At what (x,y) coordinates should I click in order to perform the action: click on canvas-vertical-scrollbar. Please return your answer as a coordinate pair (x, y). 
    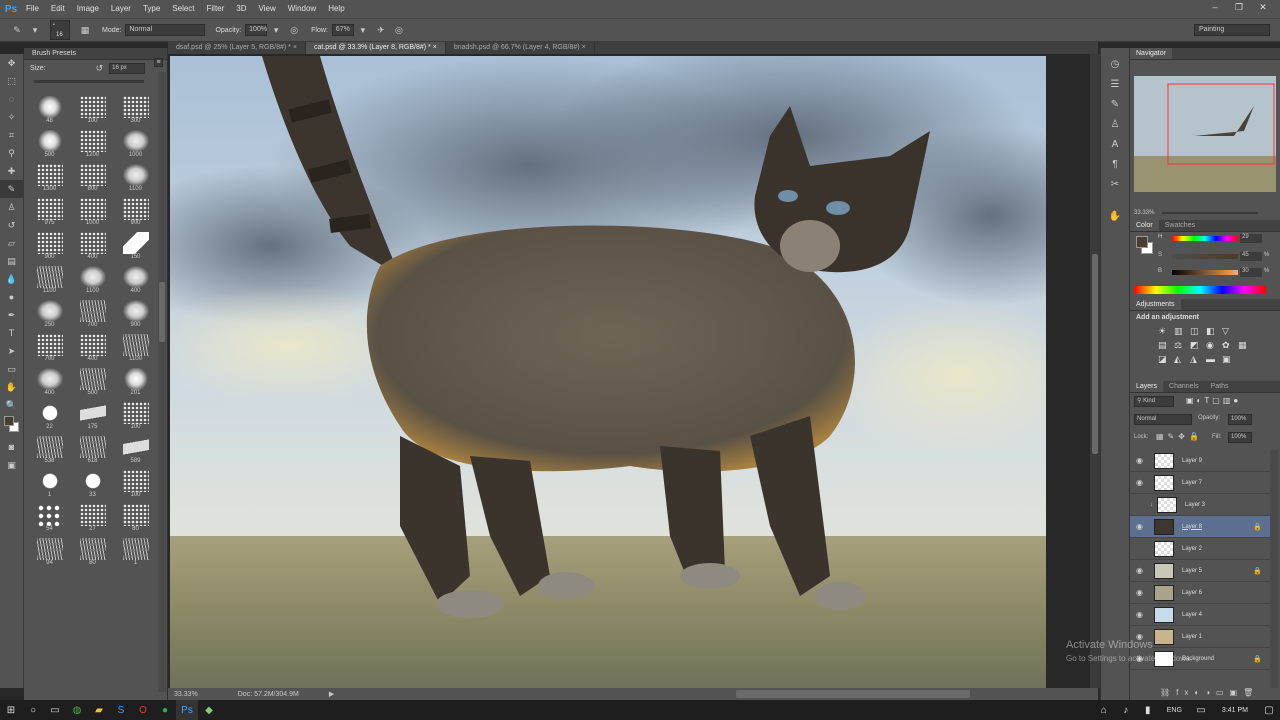
    Looking at the image, I should click on (1095, 371).